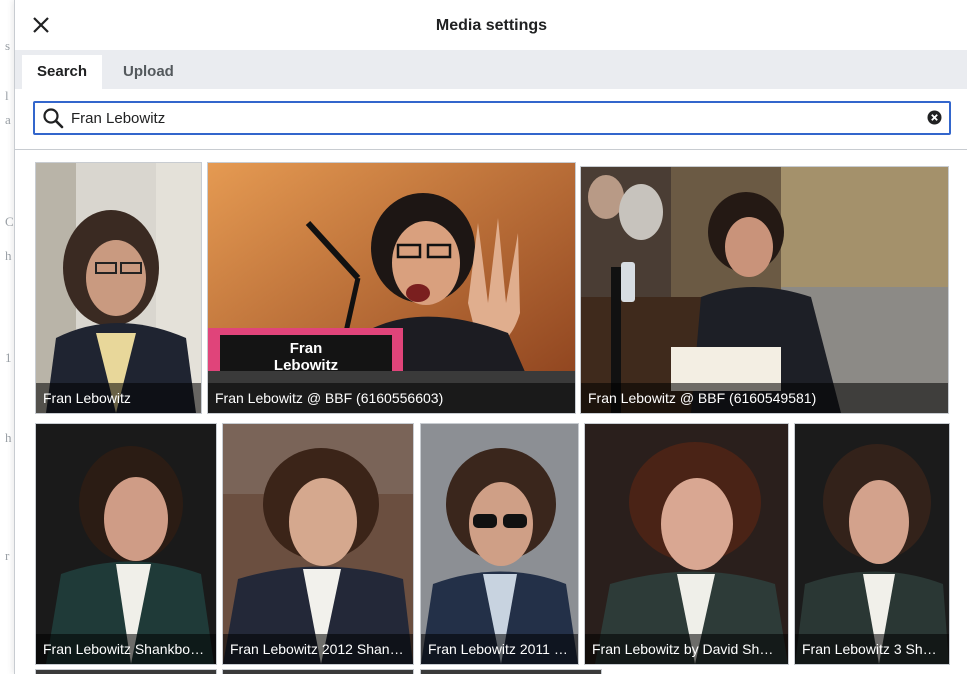 This screenshot has height=674, width=967. What do you see at coordinates (8, 119) in the screenshot?
I see `background-text: a` at bounding box center [8, 119].